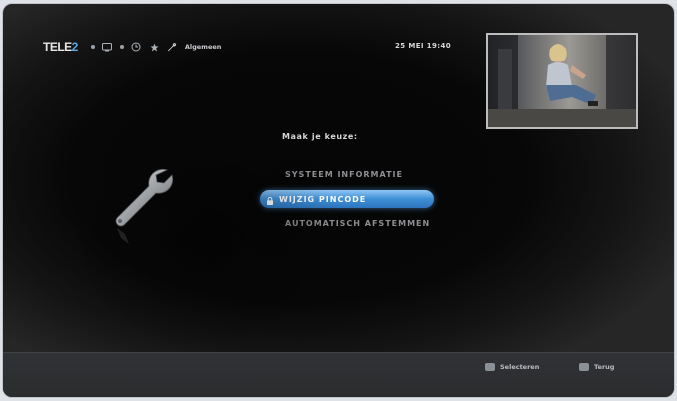 The image size is (677, 401). Describe the element at coordinates (490, 367) in the screenshot. I see `ok-key-icon` at that location.